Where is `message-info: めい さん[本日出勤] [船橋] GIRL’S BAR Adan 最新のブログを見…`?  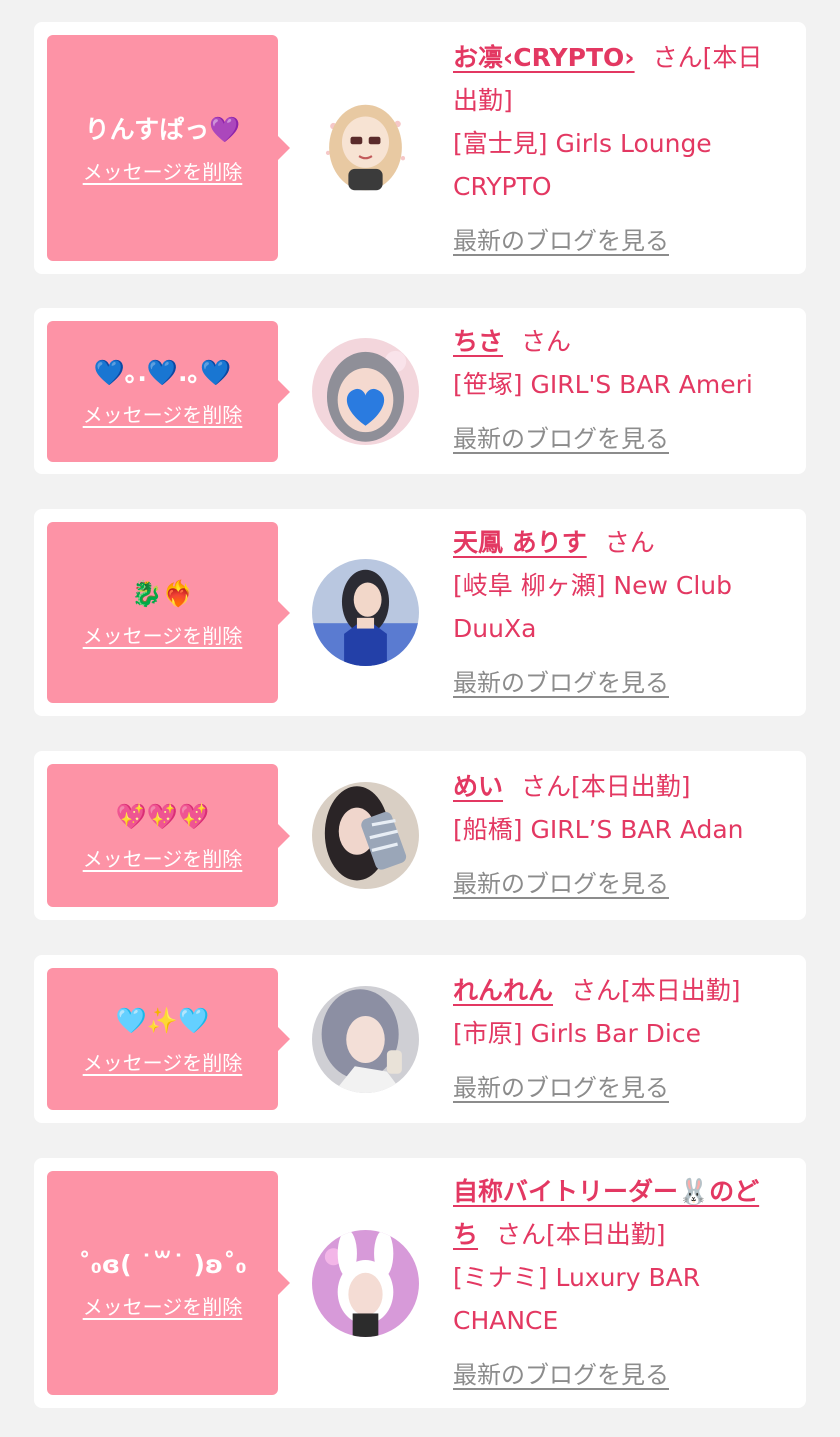 message-info: めい さん[本日出勤] [船橋] GIRL’S BAR Adan 最新のブログを見… is located at coordinates (618, 835).